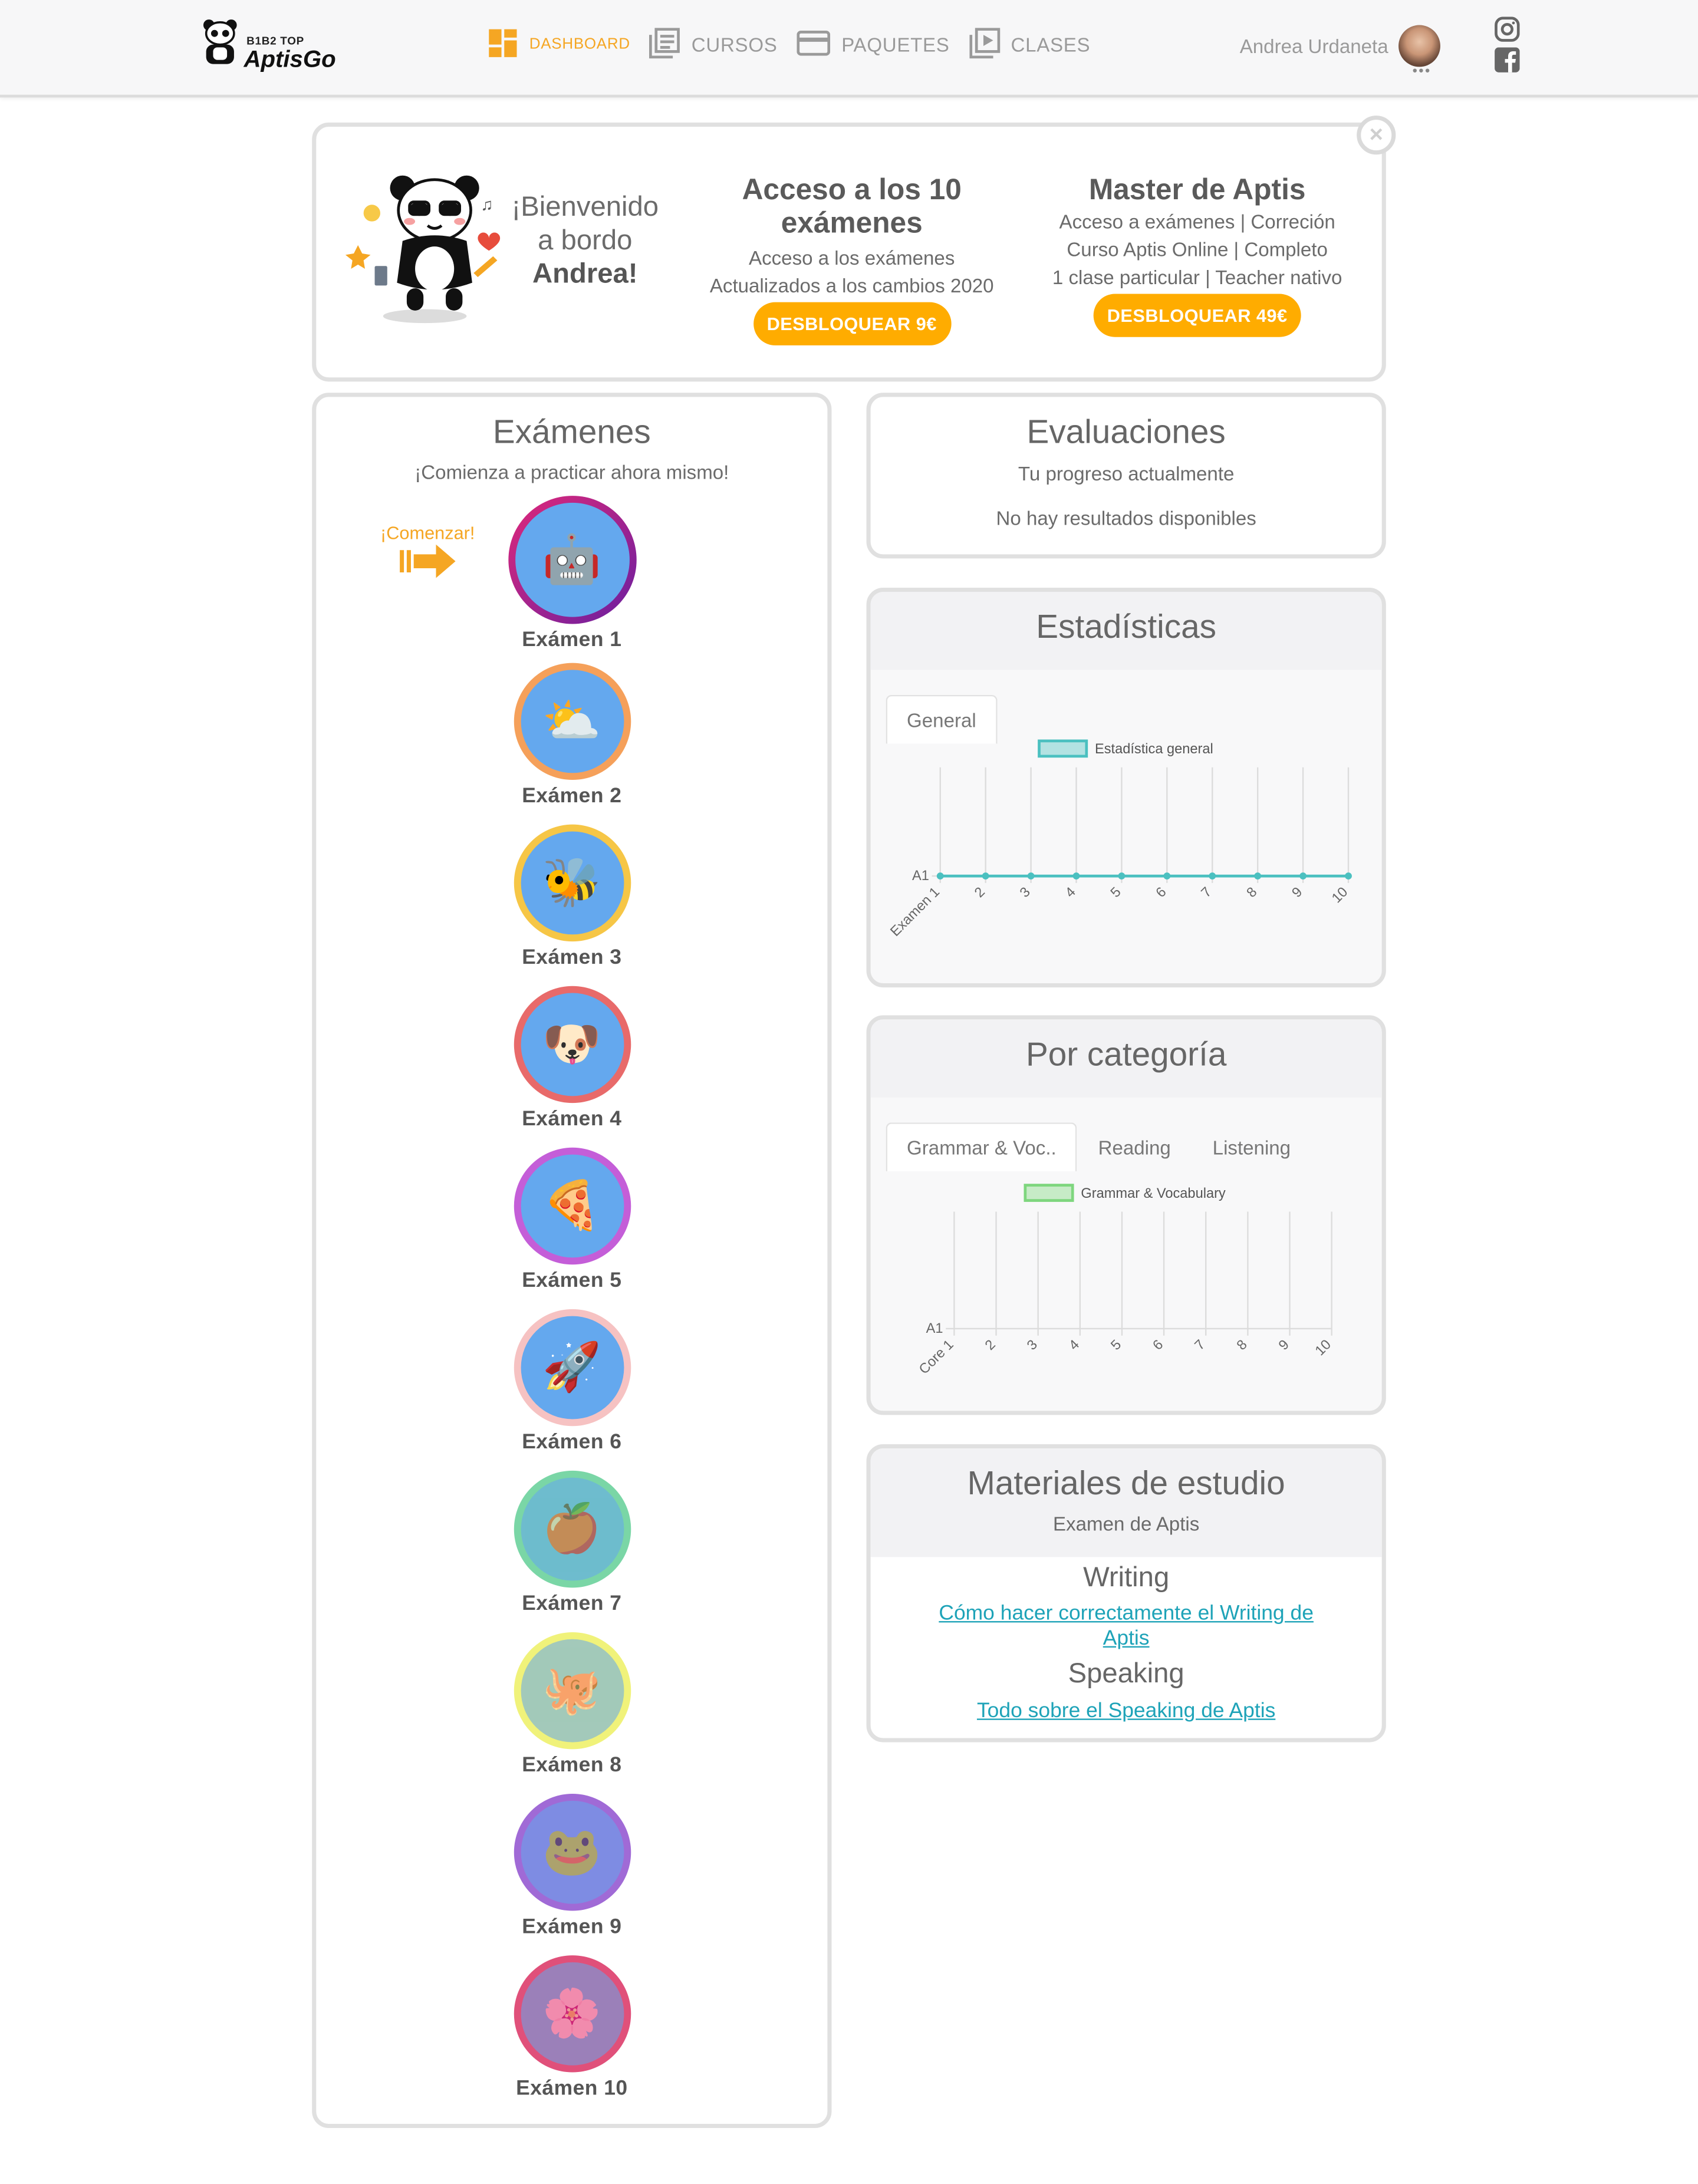  I want to click on x-tick-label: 8, so click(1242, 1345).